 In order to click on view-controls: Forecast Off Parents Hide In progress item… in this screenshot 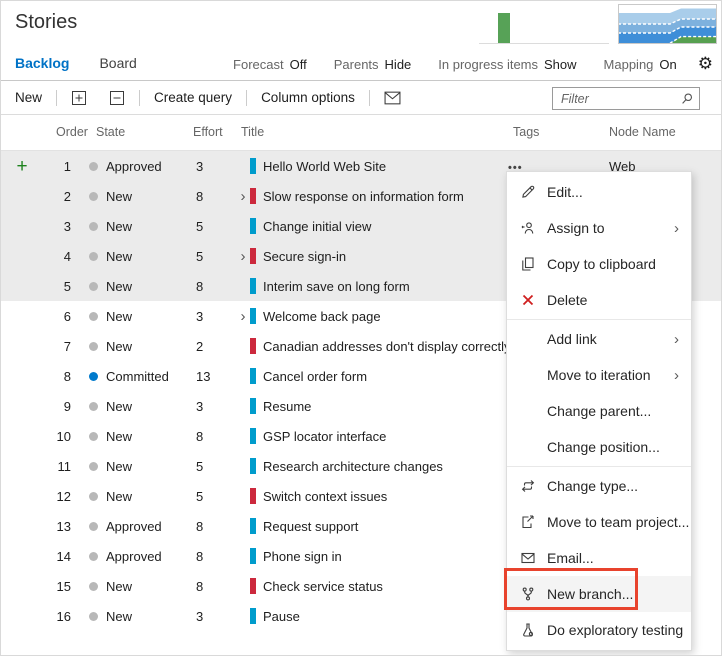, I will do `click(473, 64)`.